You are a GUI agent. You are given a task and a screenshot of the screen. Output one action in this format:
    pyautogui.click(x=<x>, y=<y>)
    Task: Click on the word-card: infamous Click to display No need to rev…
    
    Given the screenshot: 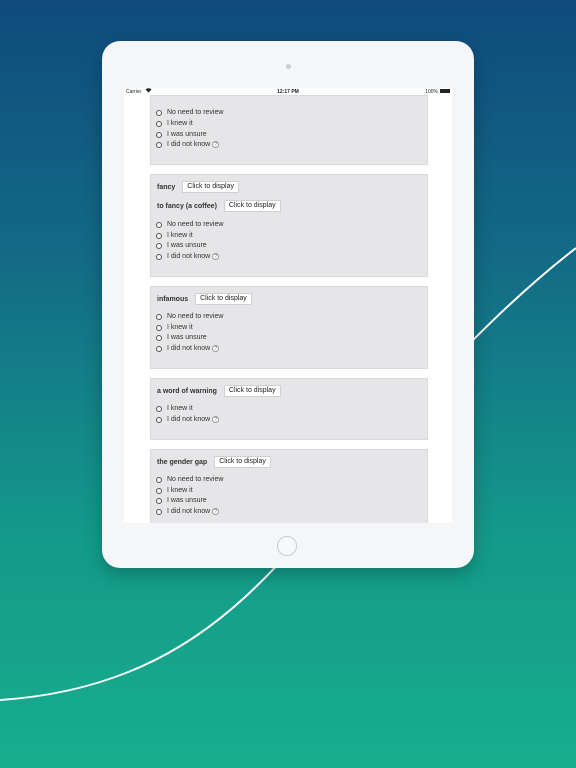 What is the action you would take?
    pyautogui.click(x=289, y=327)
    